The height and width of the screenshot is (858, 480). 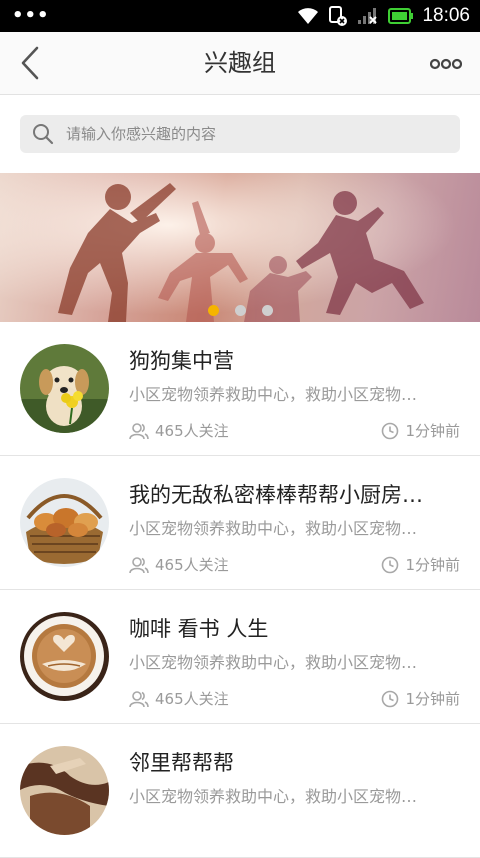 What do you see at coordinates (64, 656) in the screenshot?
I see `avatar-coffee` at bounding box center [64, 656].